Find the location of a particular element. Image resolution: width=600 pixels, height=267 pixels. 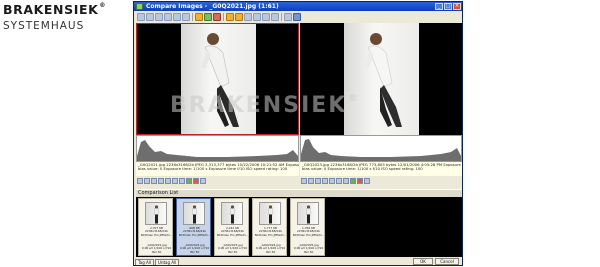

thumbnail-exif: _G0Q2025.jpg 0.00 eV 1/100 s f/10 ISO 50 is located at coordinates (308, 249).